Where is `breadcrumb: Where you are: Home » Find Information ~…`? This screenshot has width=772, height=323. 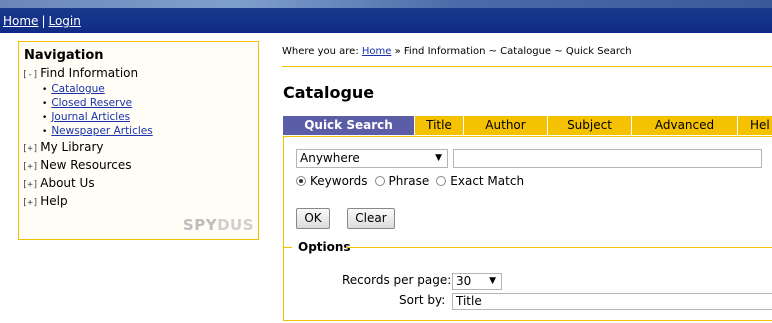
breadcrumb: Where you are: Home » Find Information ~… is located at coordinates (457, 51).